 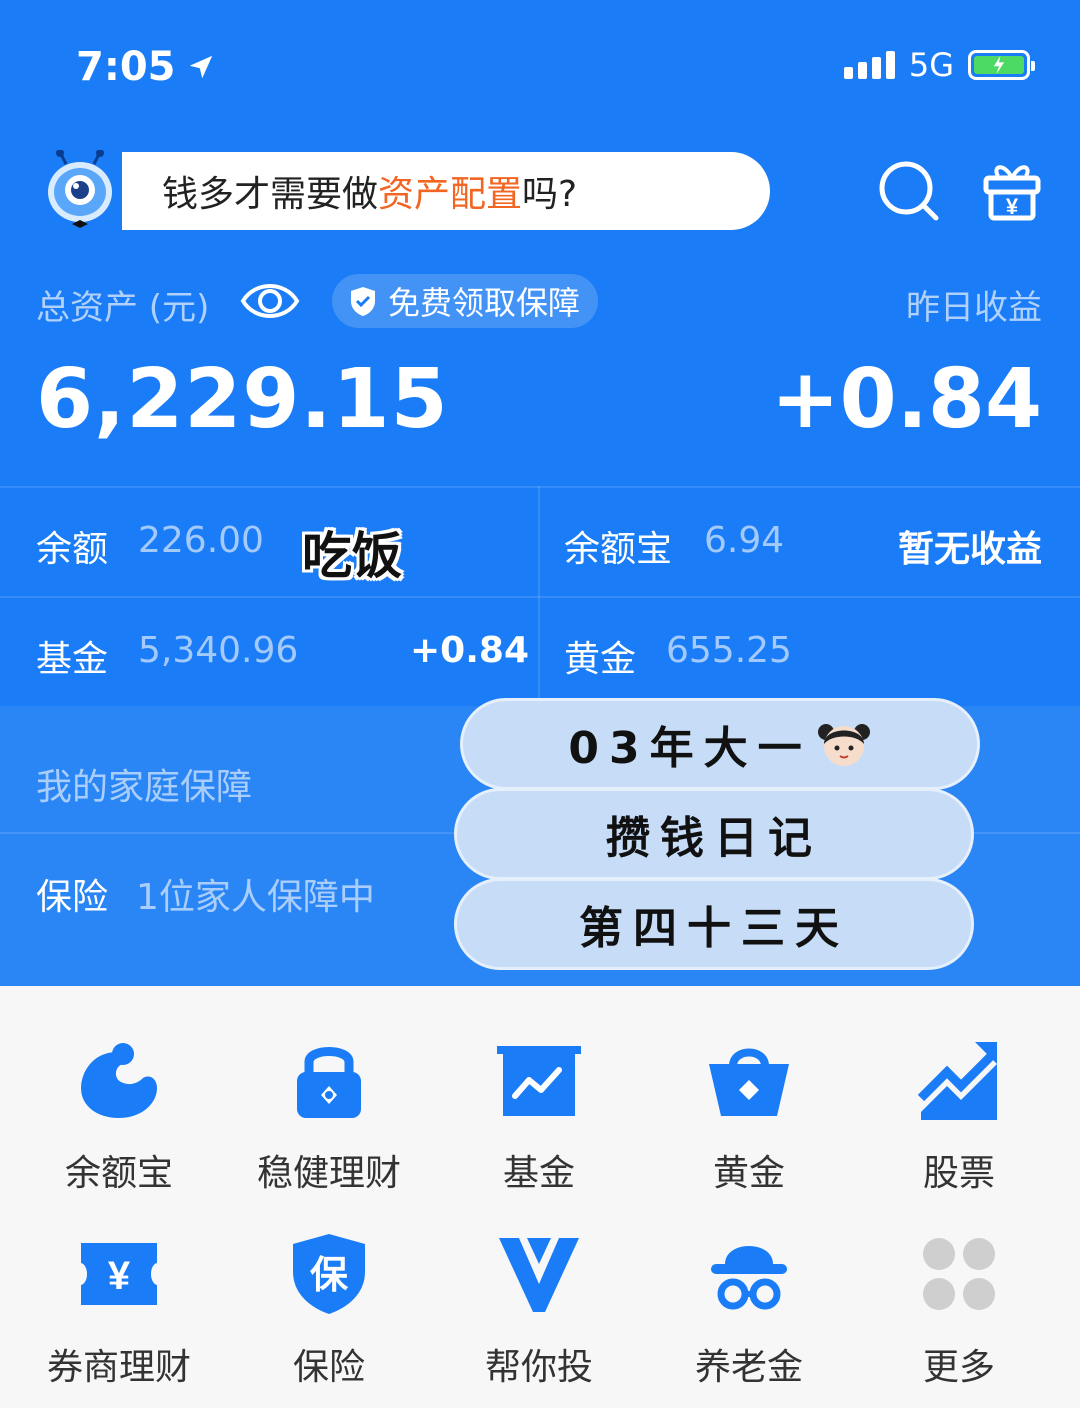 I want to click on pension-hat-icon, so click(x=749, y=1274).